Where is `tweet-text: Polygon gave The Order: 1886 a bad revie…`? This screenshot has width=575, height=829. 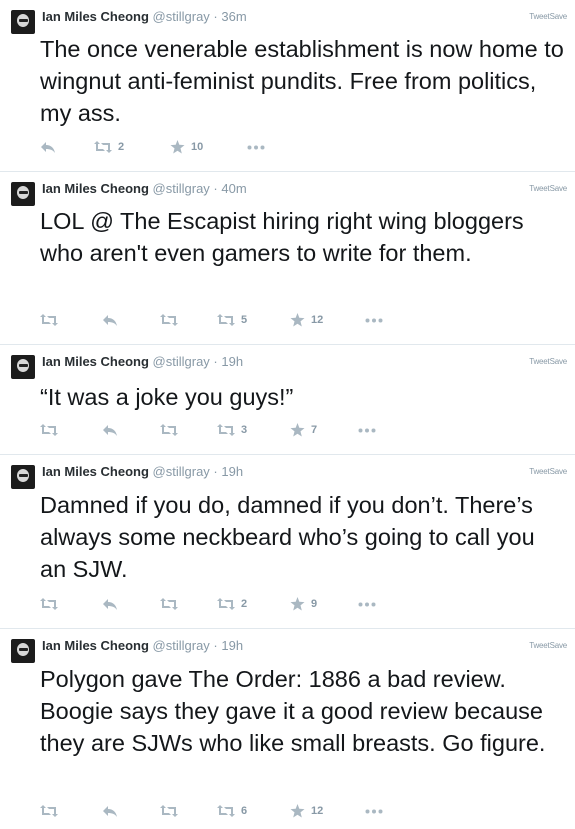 tweet-text: Polygon gave The Order: 1886 a bad revie… is located at coordinates (293, 711).